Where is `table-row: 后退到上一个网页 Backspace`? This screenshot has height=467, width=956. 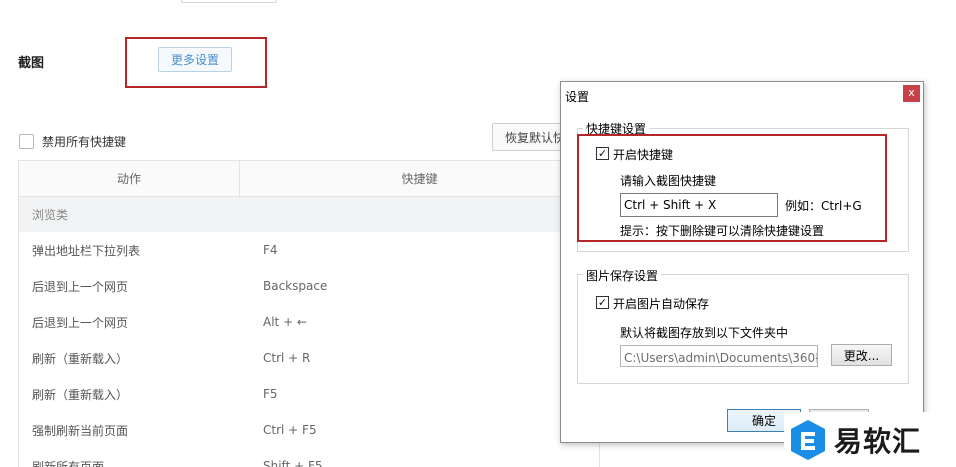
table-row: 后退到上一个网页 Backspace is located at coordinates (309, 286).